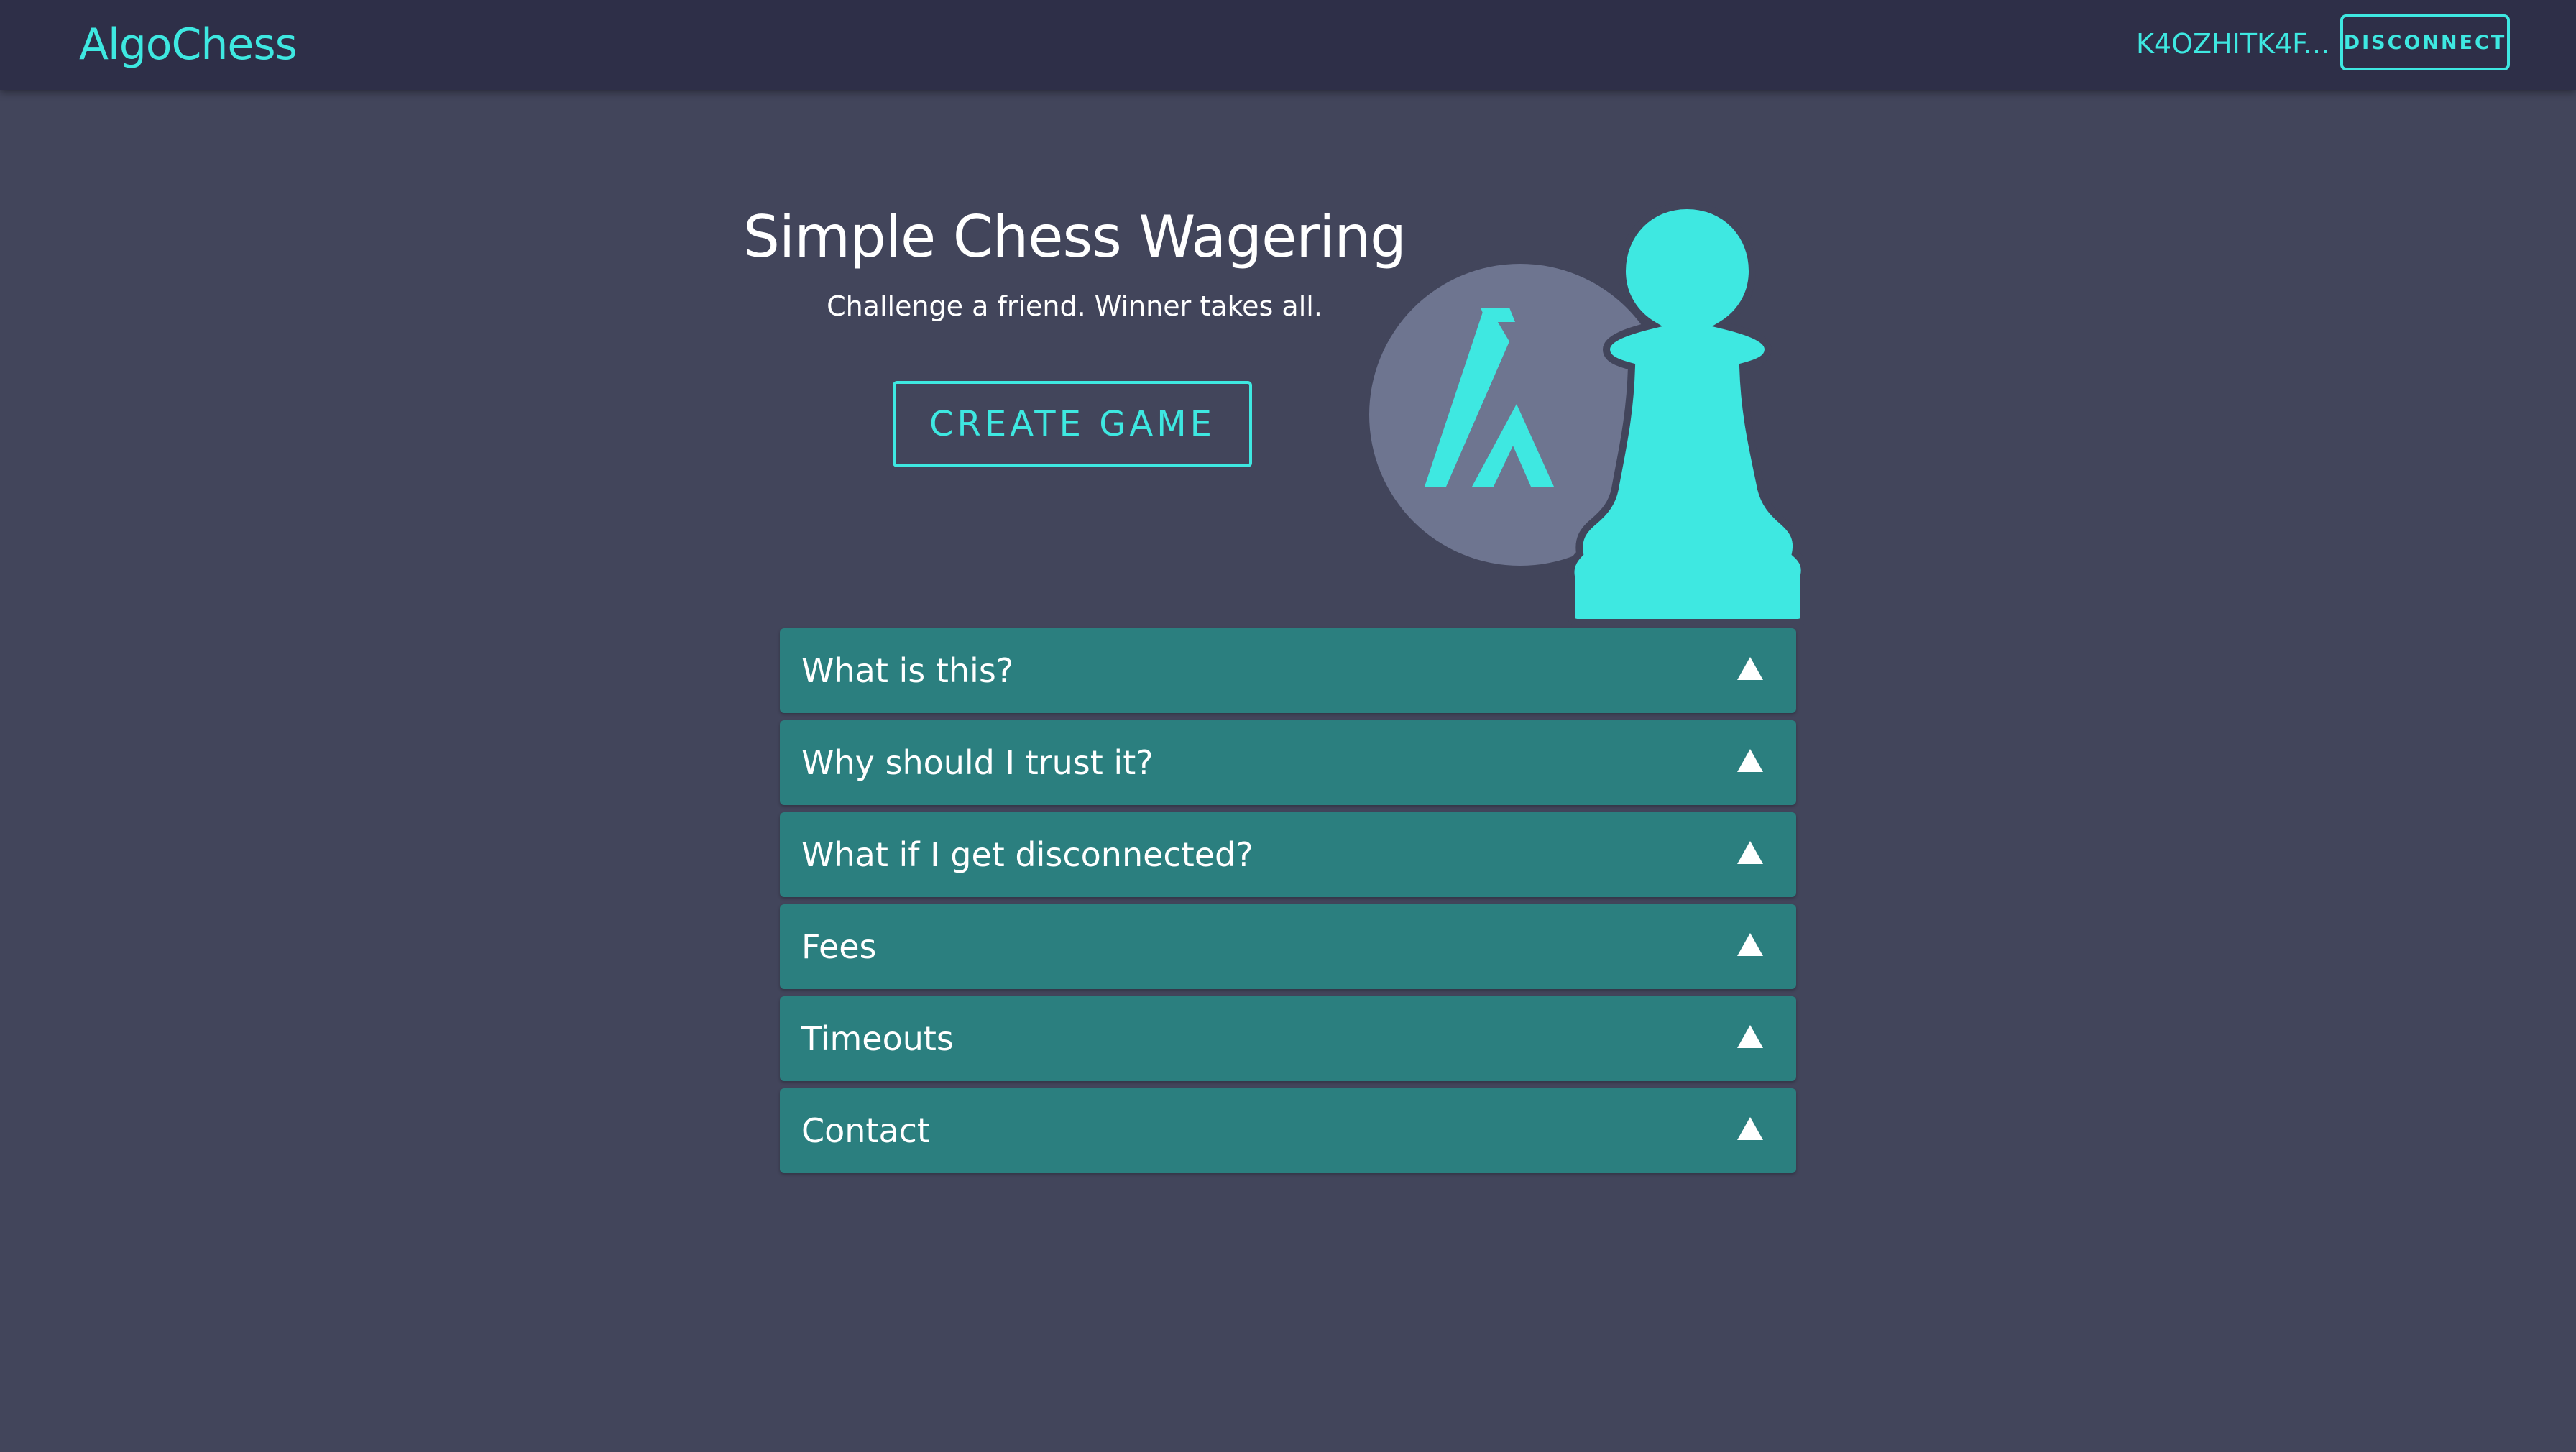  Describe the element at coordinates (977, 762) in the screenshot. I see `faq-question: Why should I trust it?` at that location.